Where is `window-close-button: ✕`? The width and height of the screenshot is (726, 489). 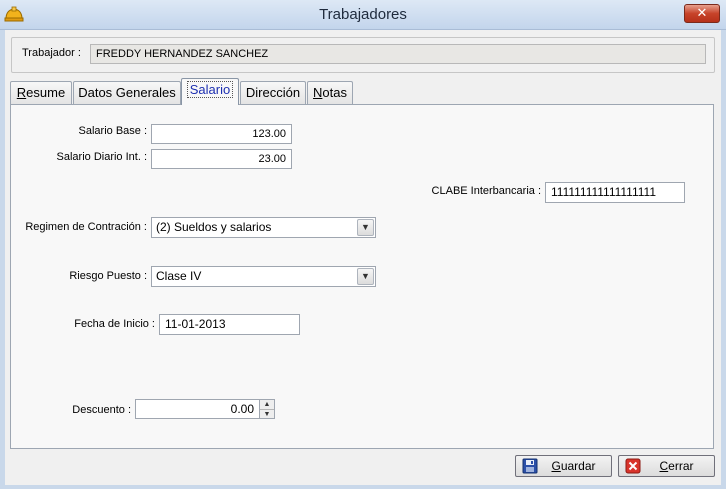
window-close-button: ✕ is located at coordinates (702, 13).